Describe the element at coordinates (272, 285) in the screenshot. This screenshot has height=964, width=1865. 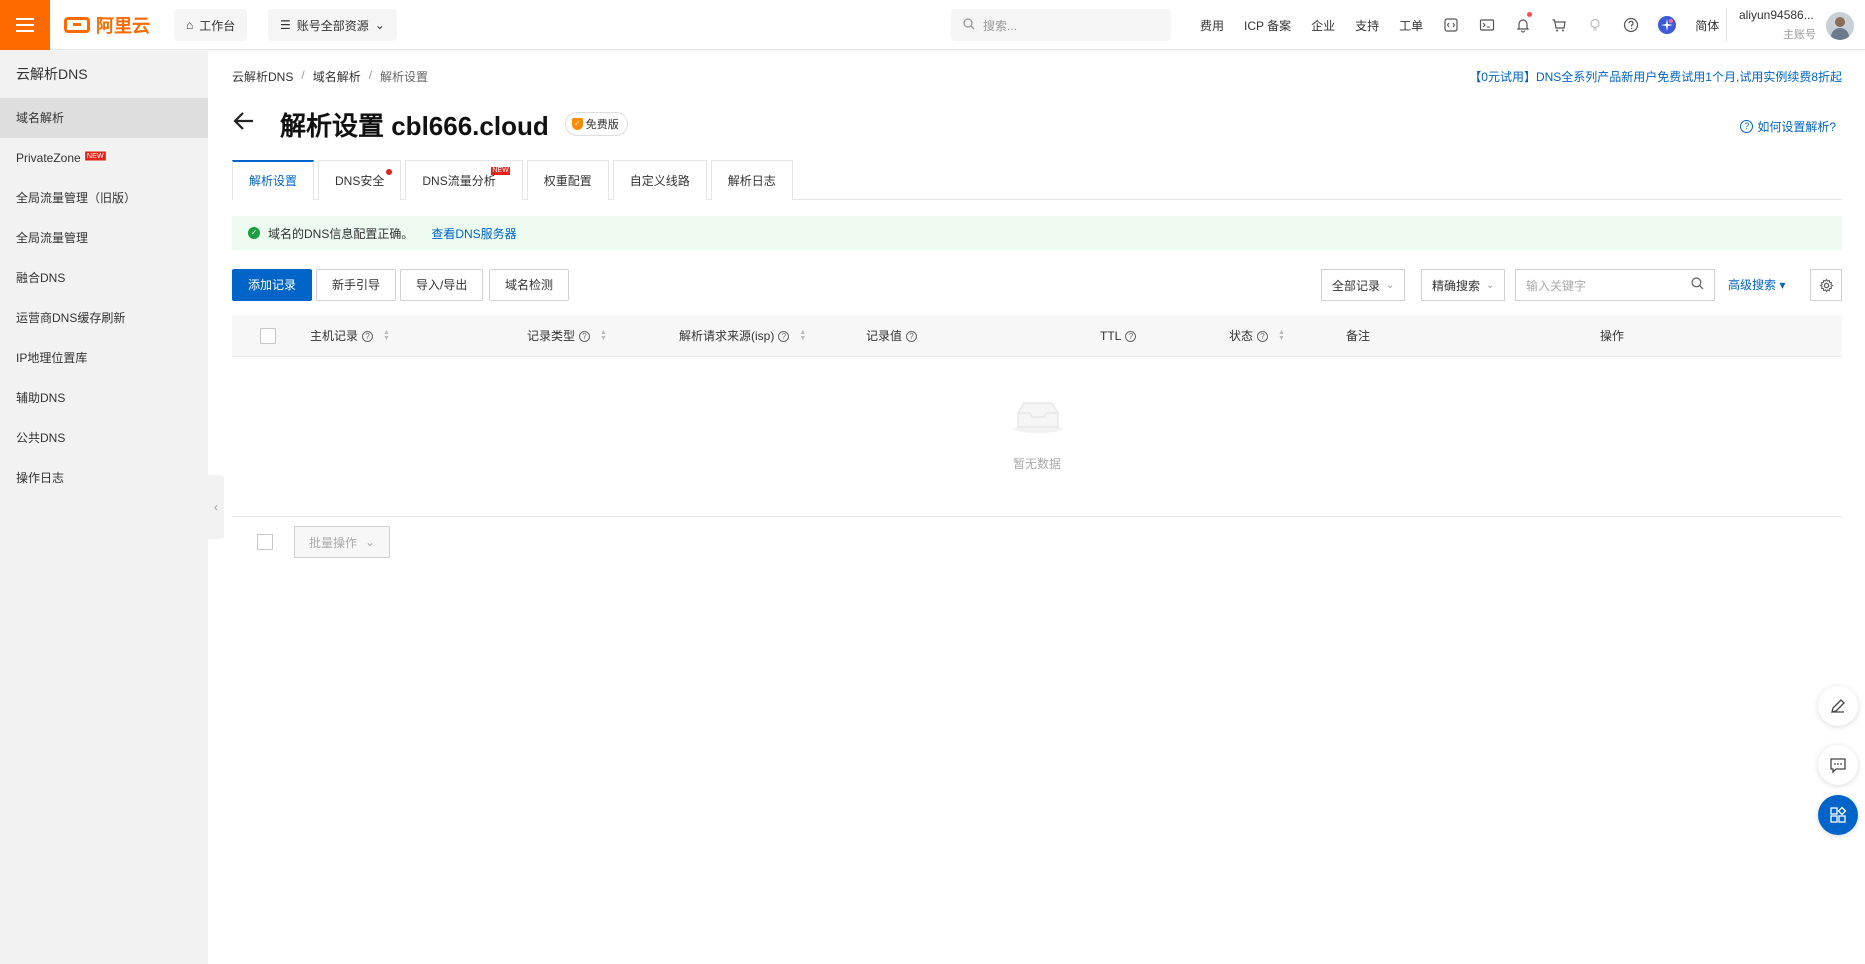
I see `add-record-button: 添加记录` at that location.